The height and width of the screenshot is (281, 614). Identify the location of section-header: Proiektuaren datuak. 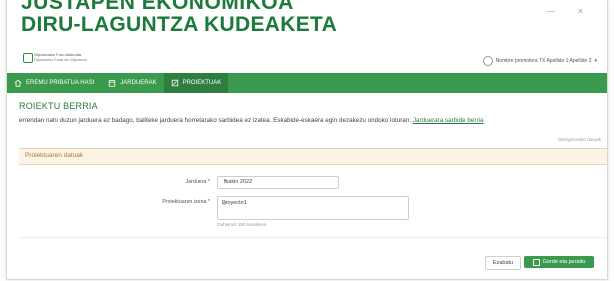
(313, 156).